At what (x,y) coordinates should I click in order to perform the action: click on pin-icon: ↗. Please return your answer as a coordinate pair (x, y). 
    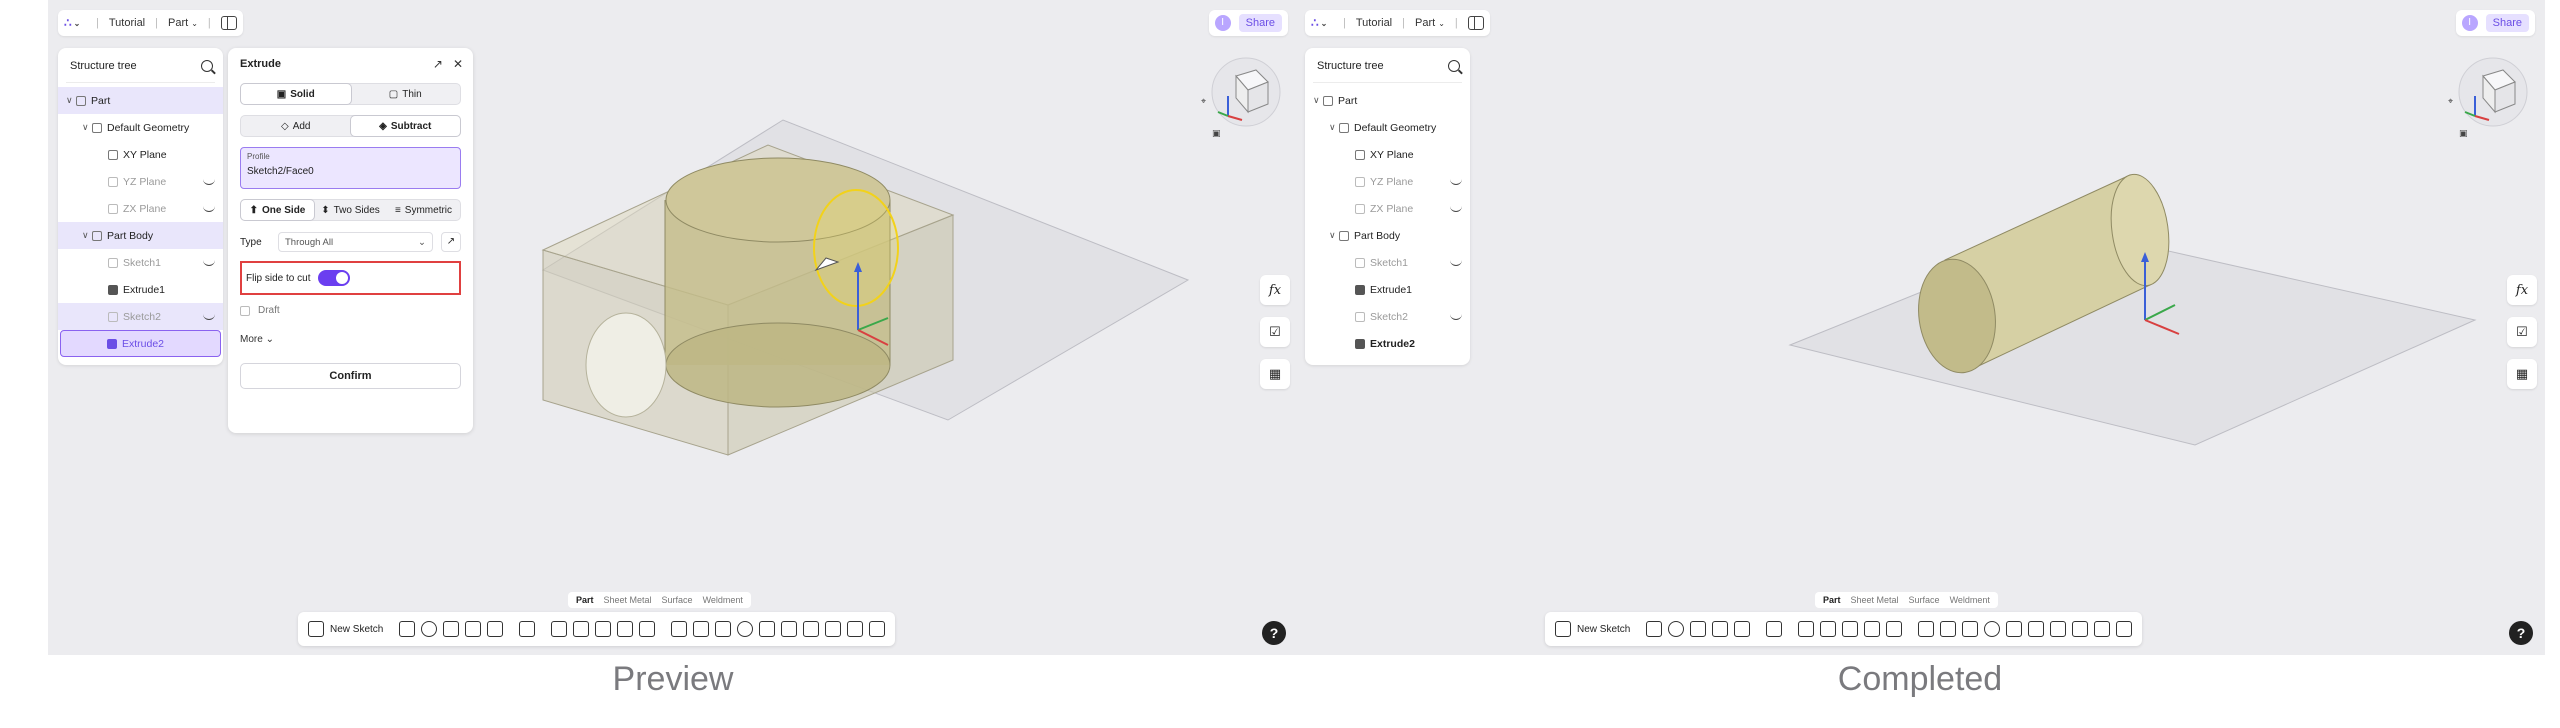
    Looking at the image, I should click on (438, 64).